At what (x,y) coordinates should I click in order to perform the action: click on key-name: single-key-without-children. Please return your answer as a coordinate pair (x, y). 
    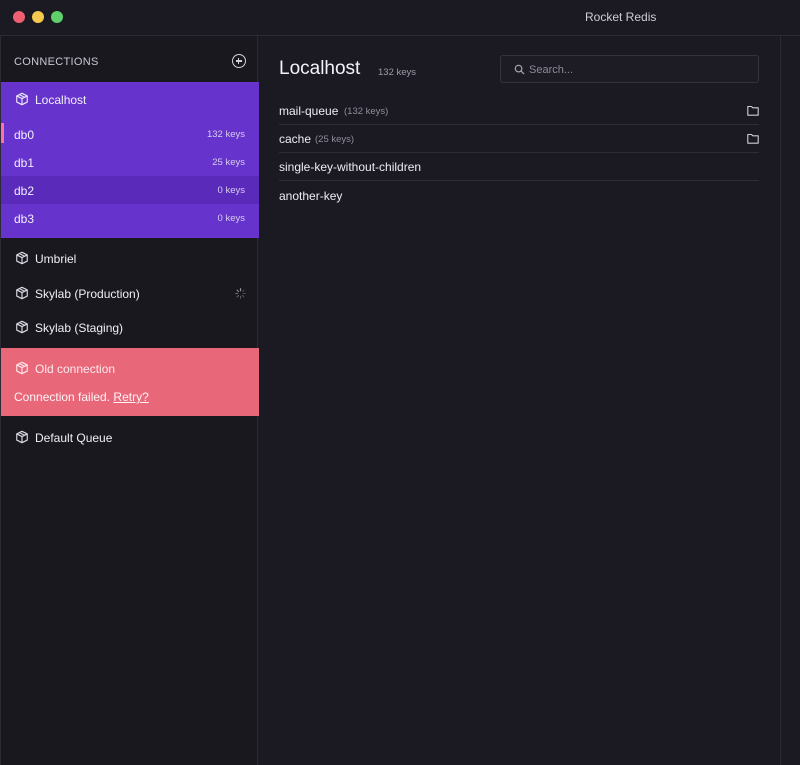
    Looking at the image, I should click on (350, 167).